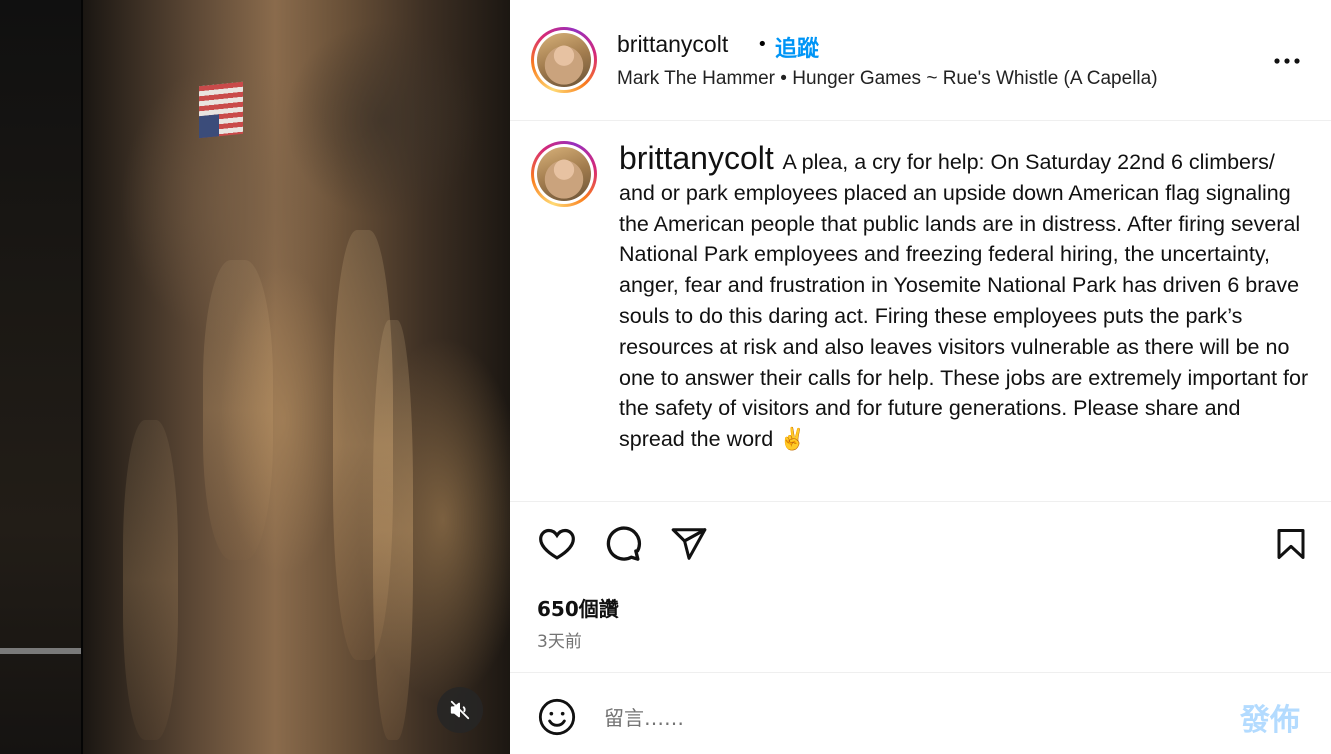 The image size is (1331, 754). Describe the element at coordinates (559, 639) in the screenshot. I see `post-timestamp: 3天前` at that location.